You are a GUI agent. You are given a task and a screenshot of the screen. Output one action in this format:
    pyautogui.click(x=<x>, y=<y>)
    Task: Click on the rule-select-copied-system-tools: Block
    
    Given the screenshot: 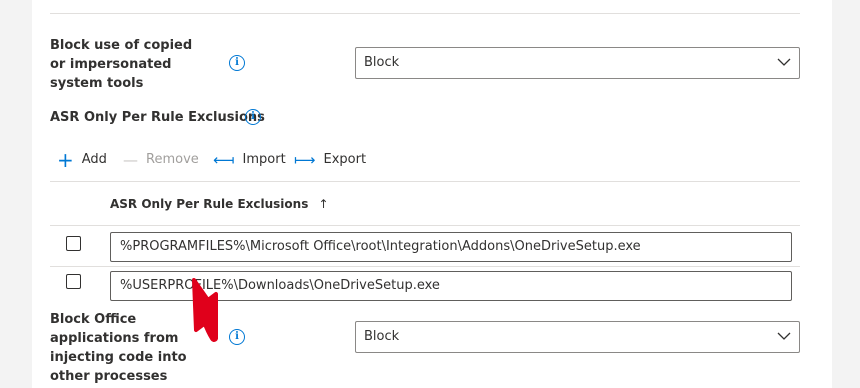 What is the action you would take?
    pyautogui.click(x=577, y=63)
    